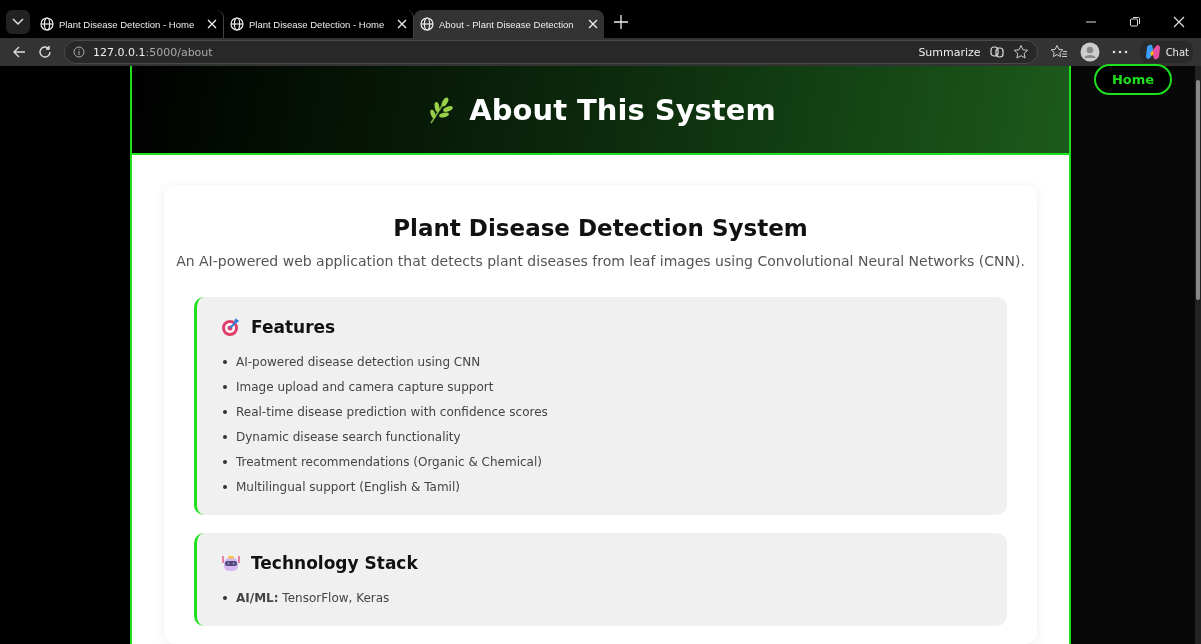  Describe the element at coordinates (334, 563) in the screenshot. I see `section-title: Technology Stack` at that location.